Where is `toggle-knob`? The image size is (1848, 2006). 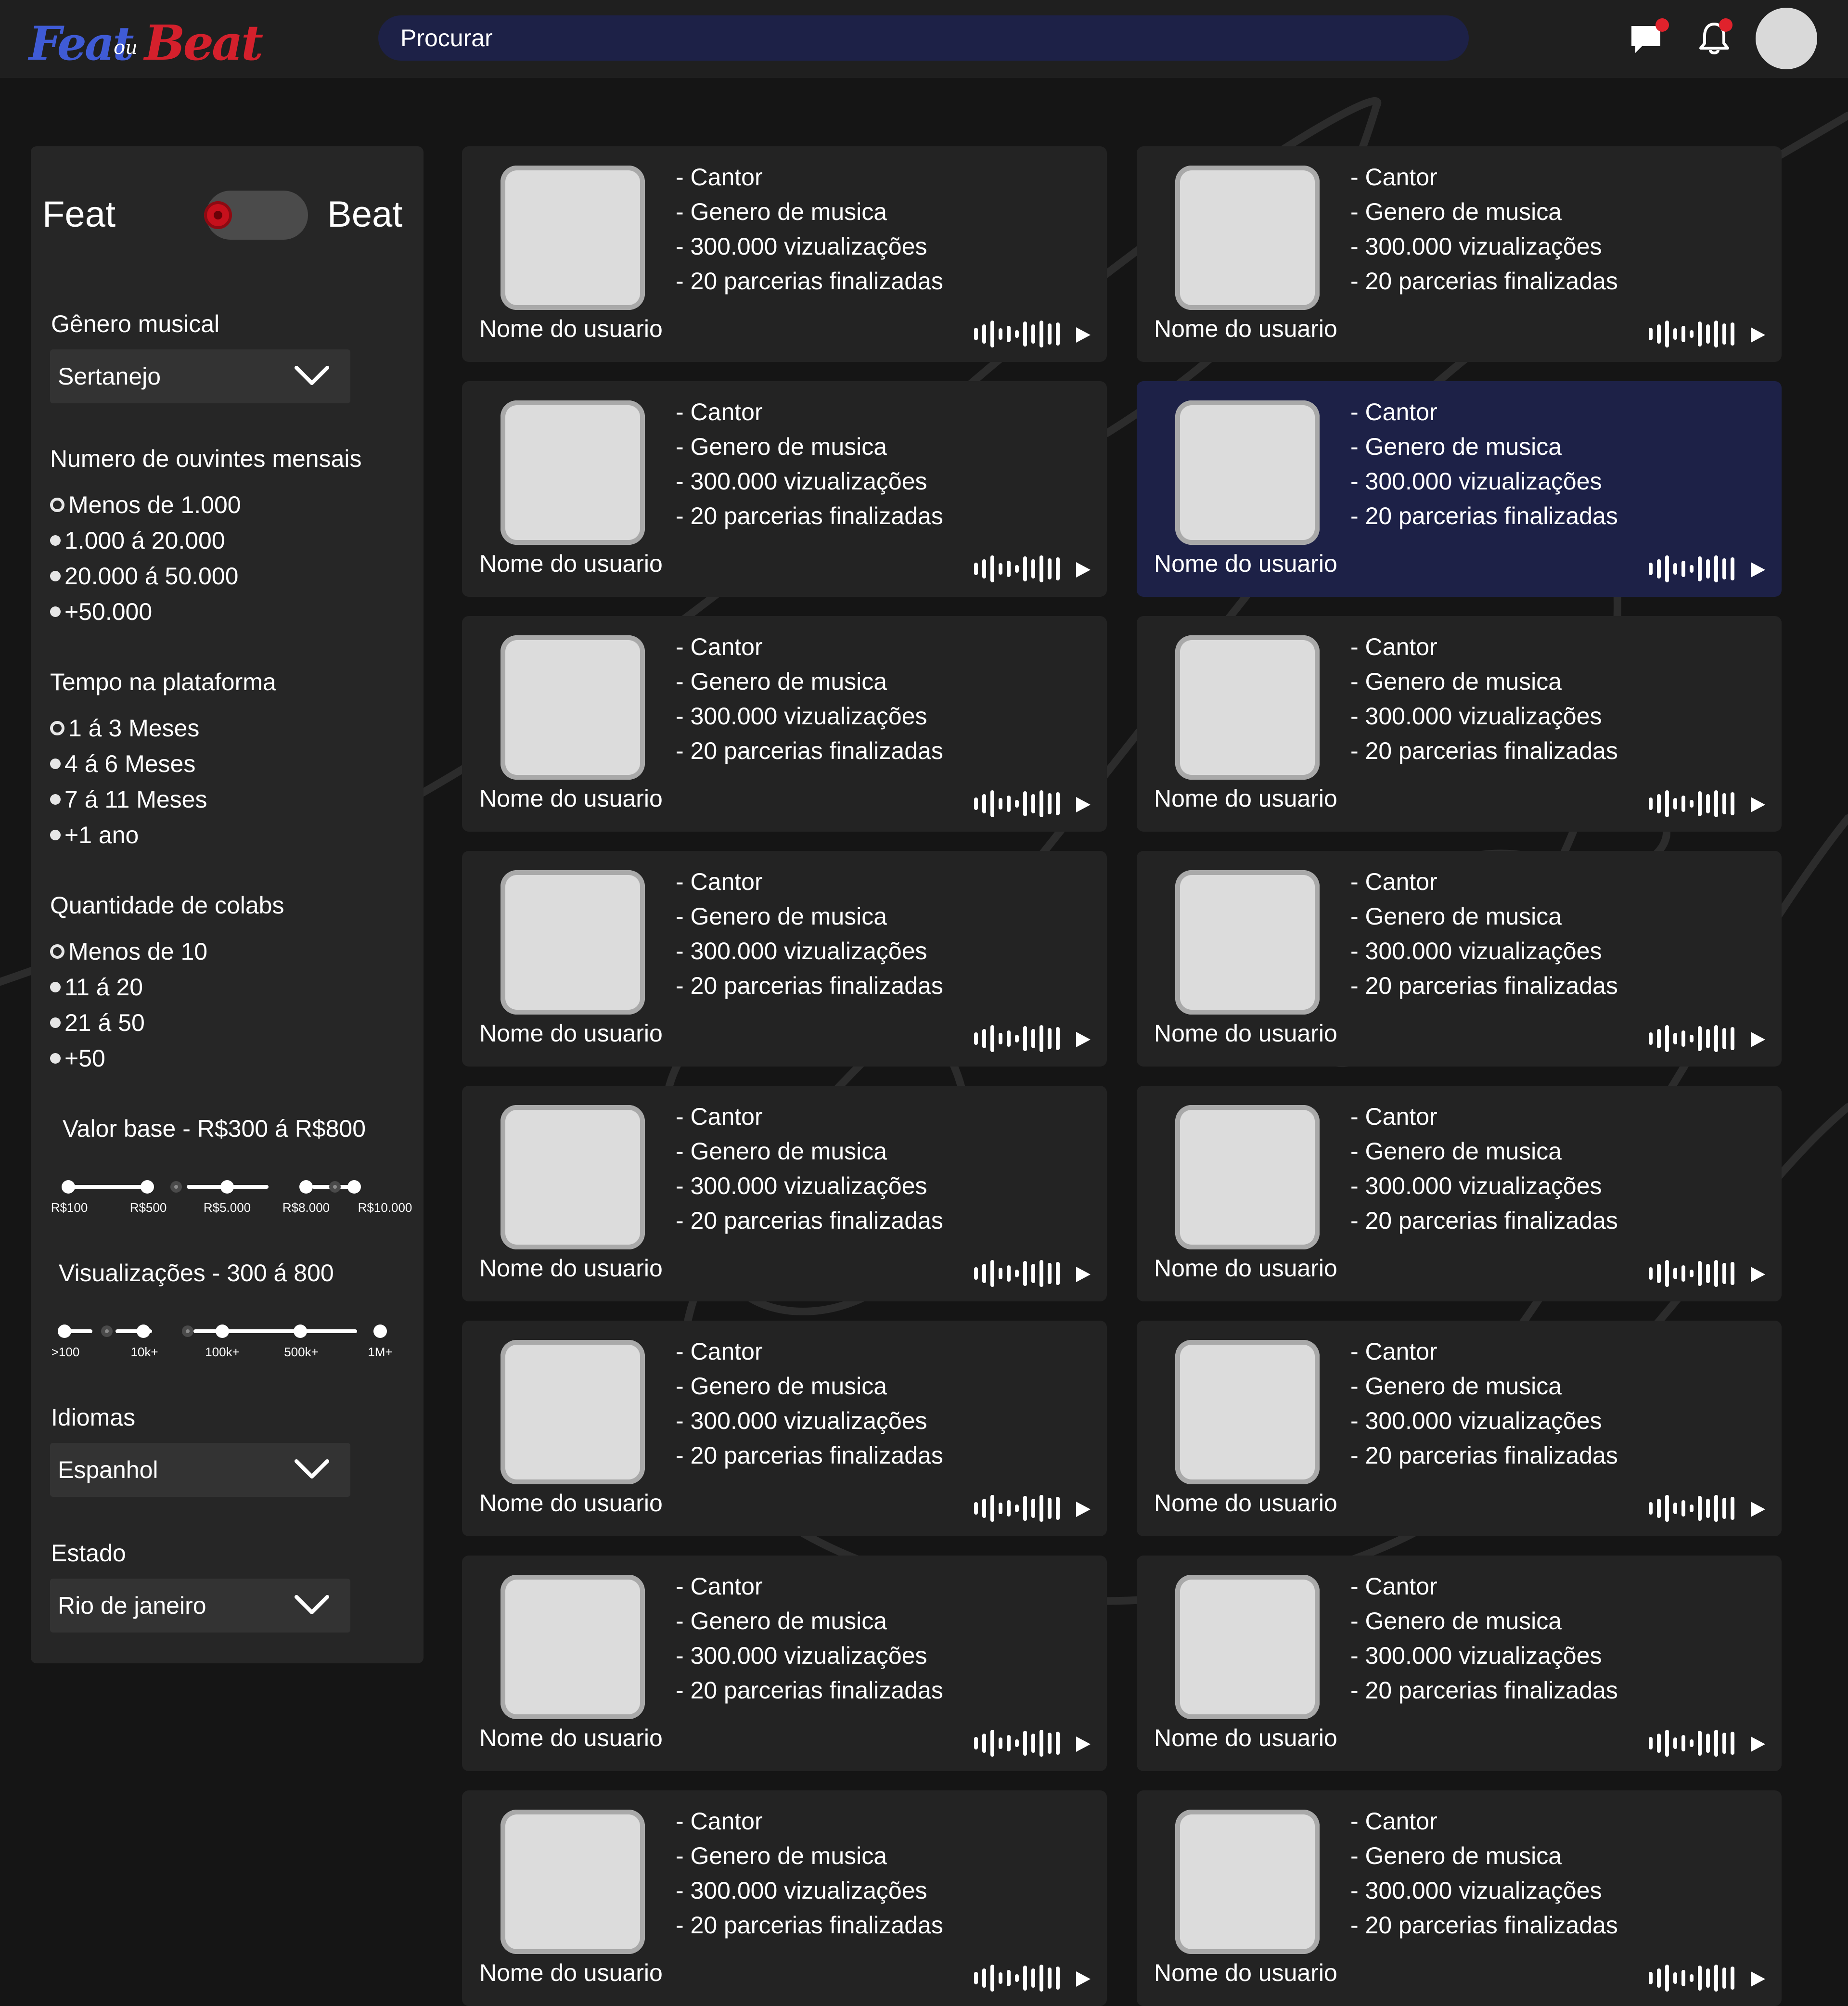 toggle-knob is located at coordinates (218, 215).